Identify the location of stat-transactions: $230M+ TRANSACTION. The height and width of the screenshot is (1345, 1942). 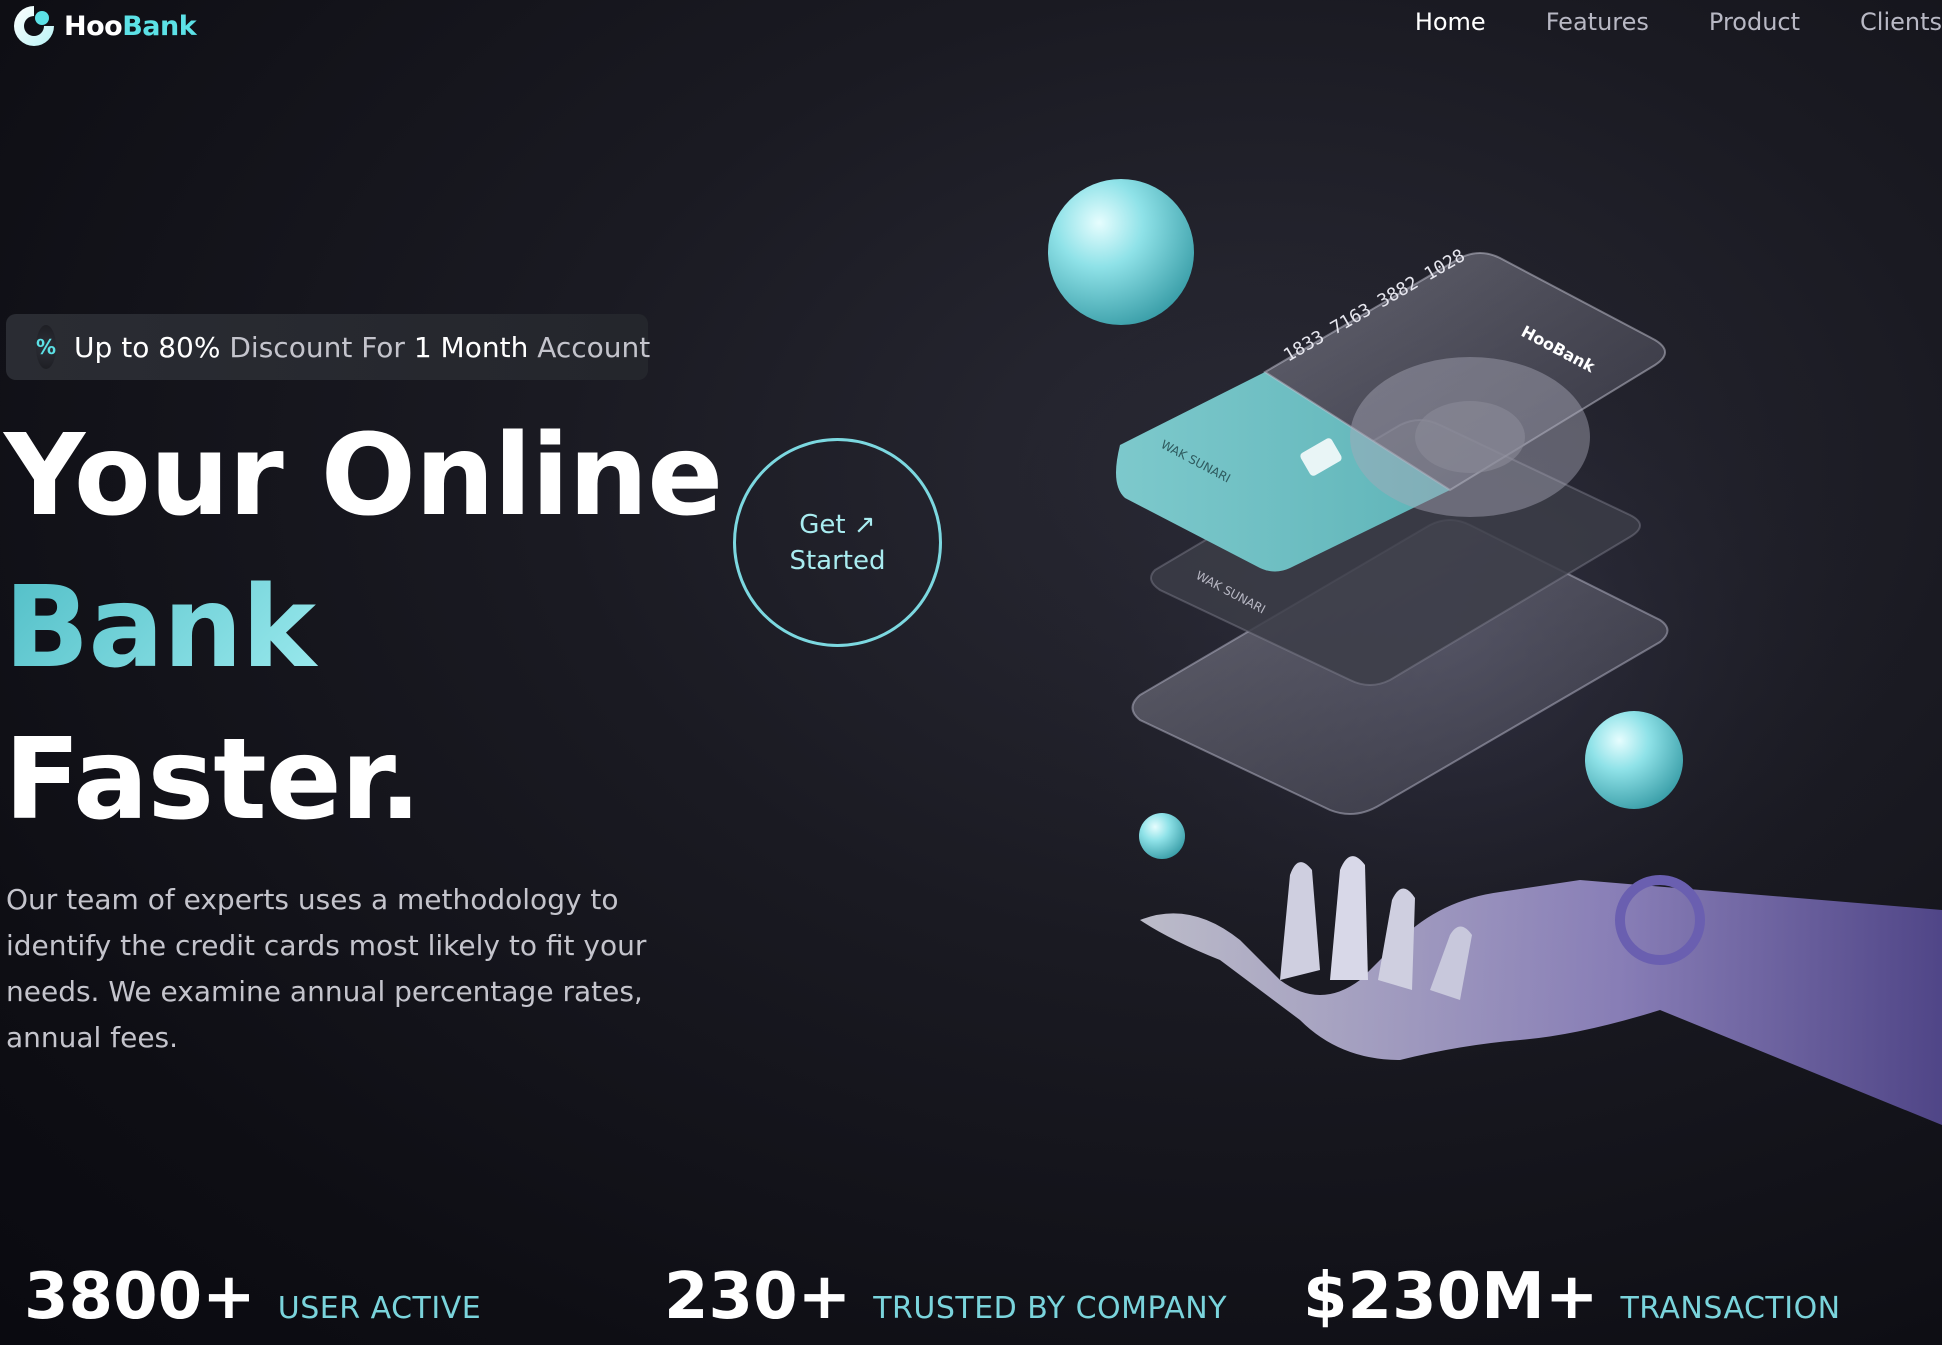
(1572, 1297).